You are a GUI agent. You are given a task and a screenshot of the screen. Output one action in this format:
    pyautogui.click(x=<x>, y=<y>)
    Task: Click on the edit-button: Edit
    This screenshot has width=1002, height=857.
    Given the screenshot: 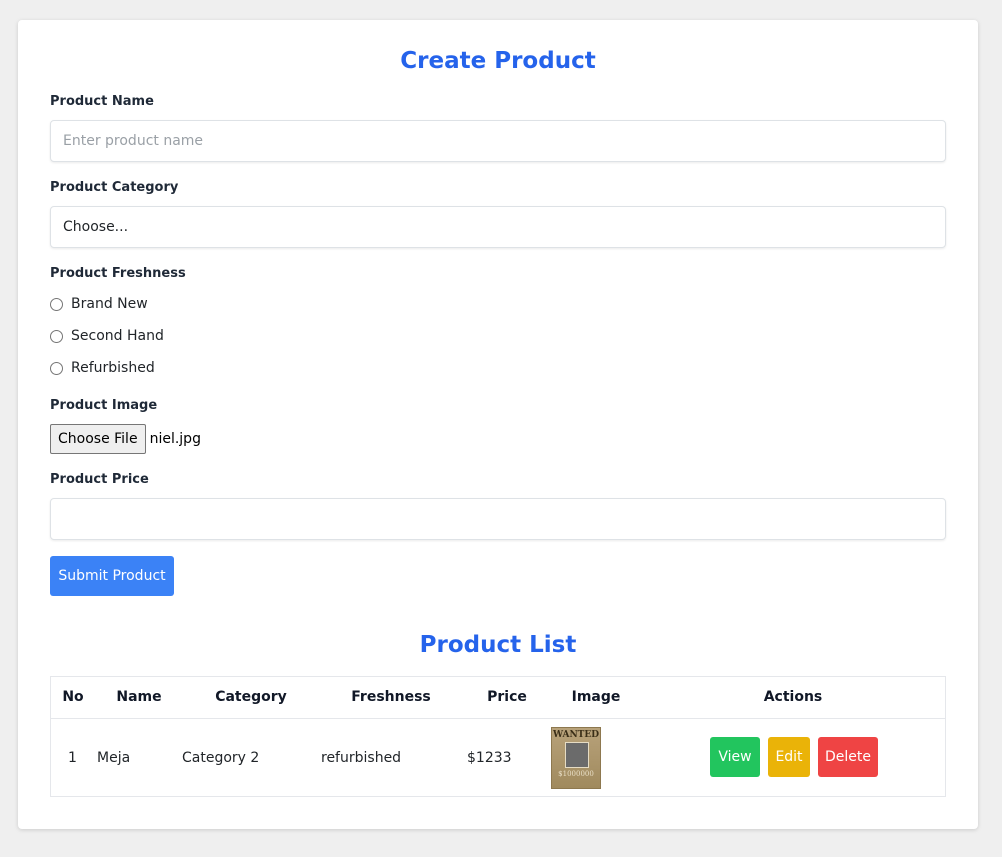 What is the action you would take?
    pyautogui.click(x=789, y=757)
    